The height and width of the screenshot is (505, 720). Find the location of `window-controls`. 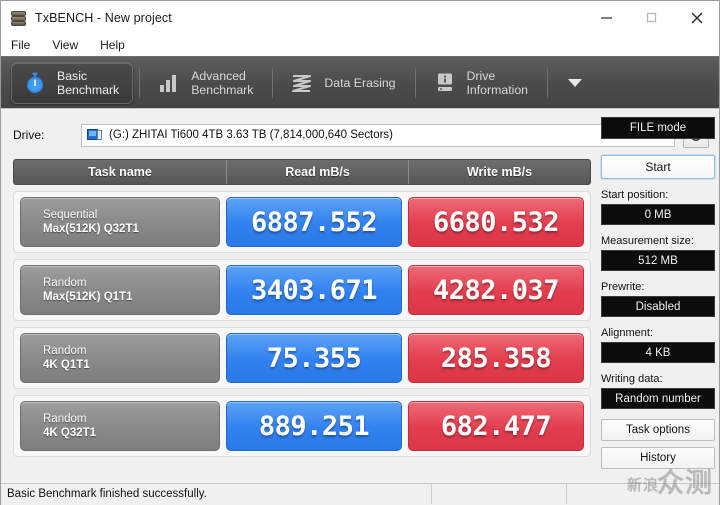

window-controls is located at coordinates (651, 17).